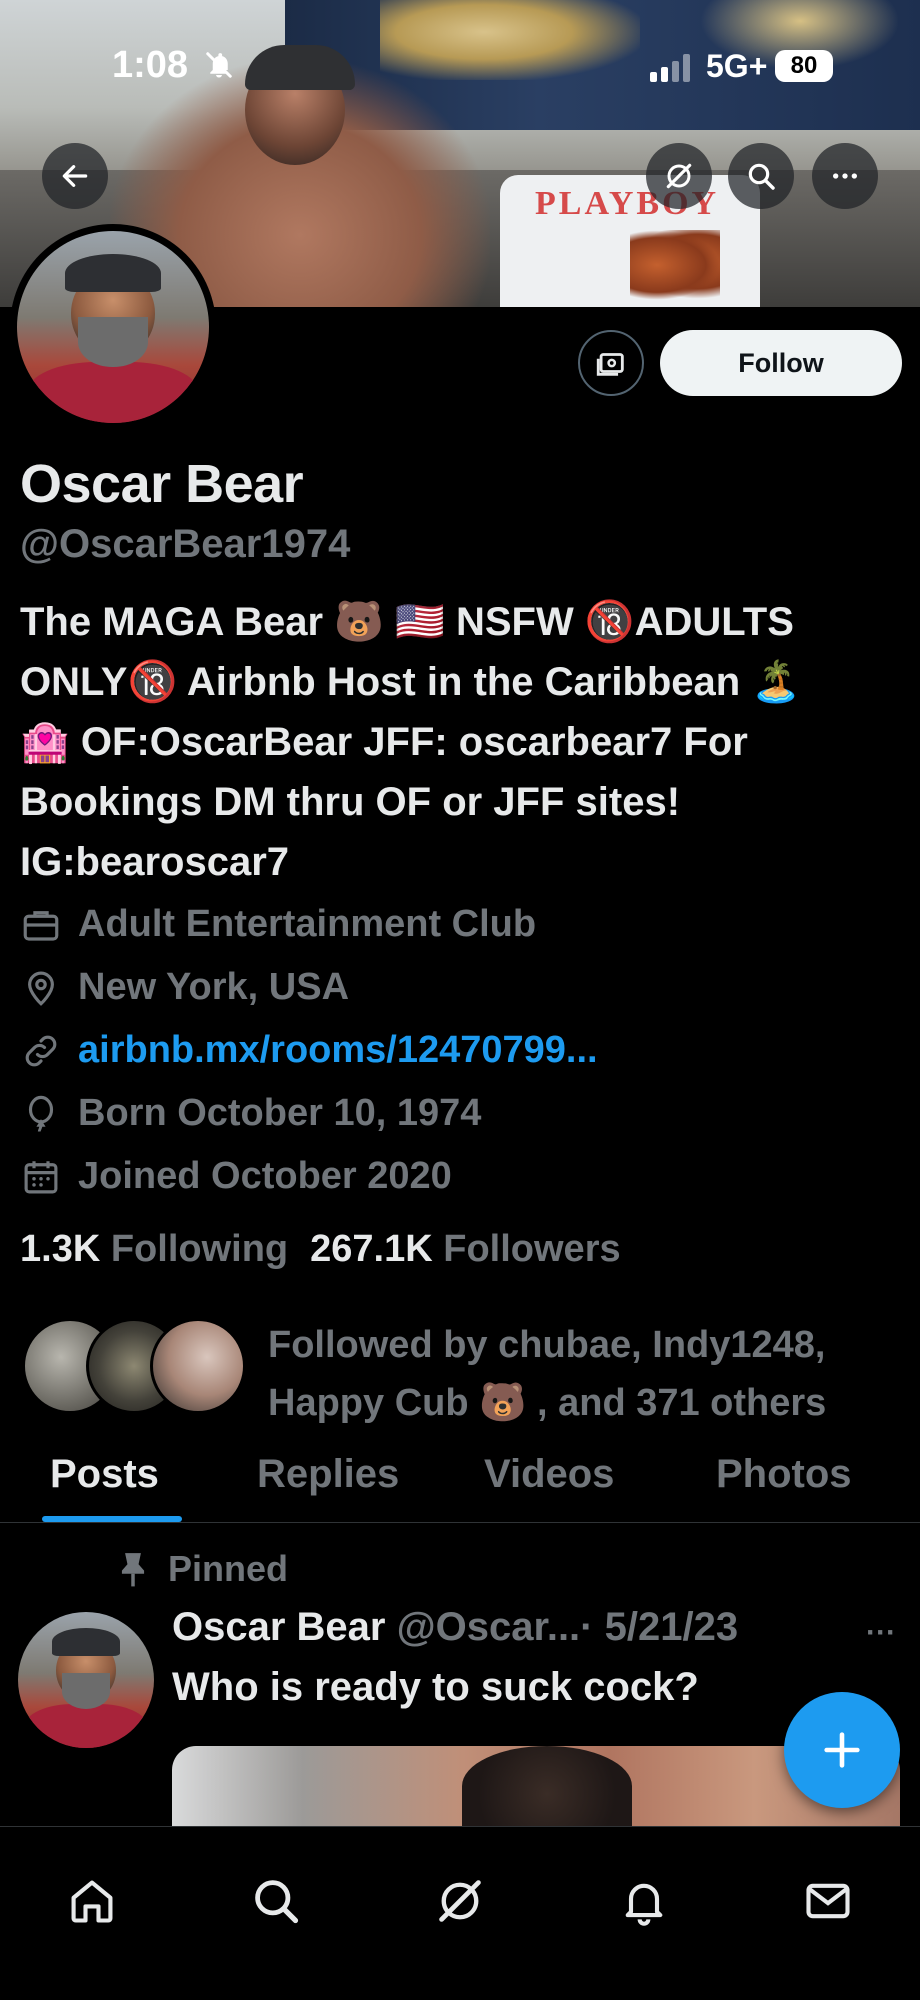  I want to click on profile-joined: Joined October 2020, so click(236, 1176).